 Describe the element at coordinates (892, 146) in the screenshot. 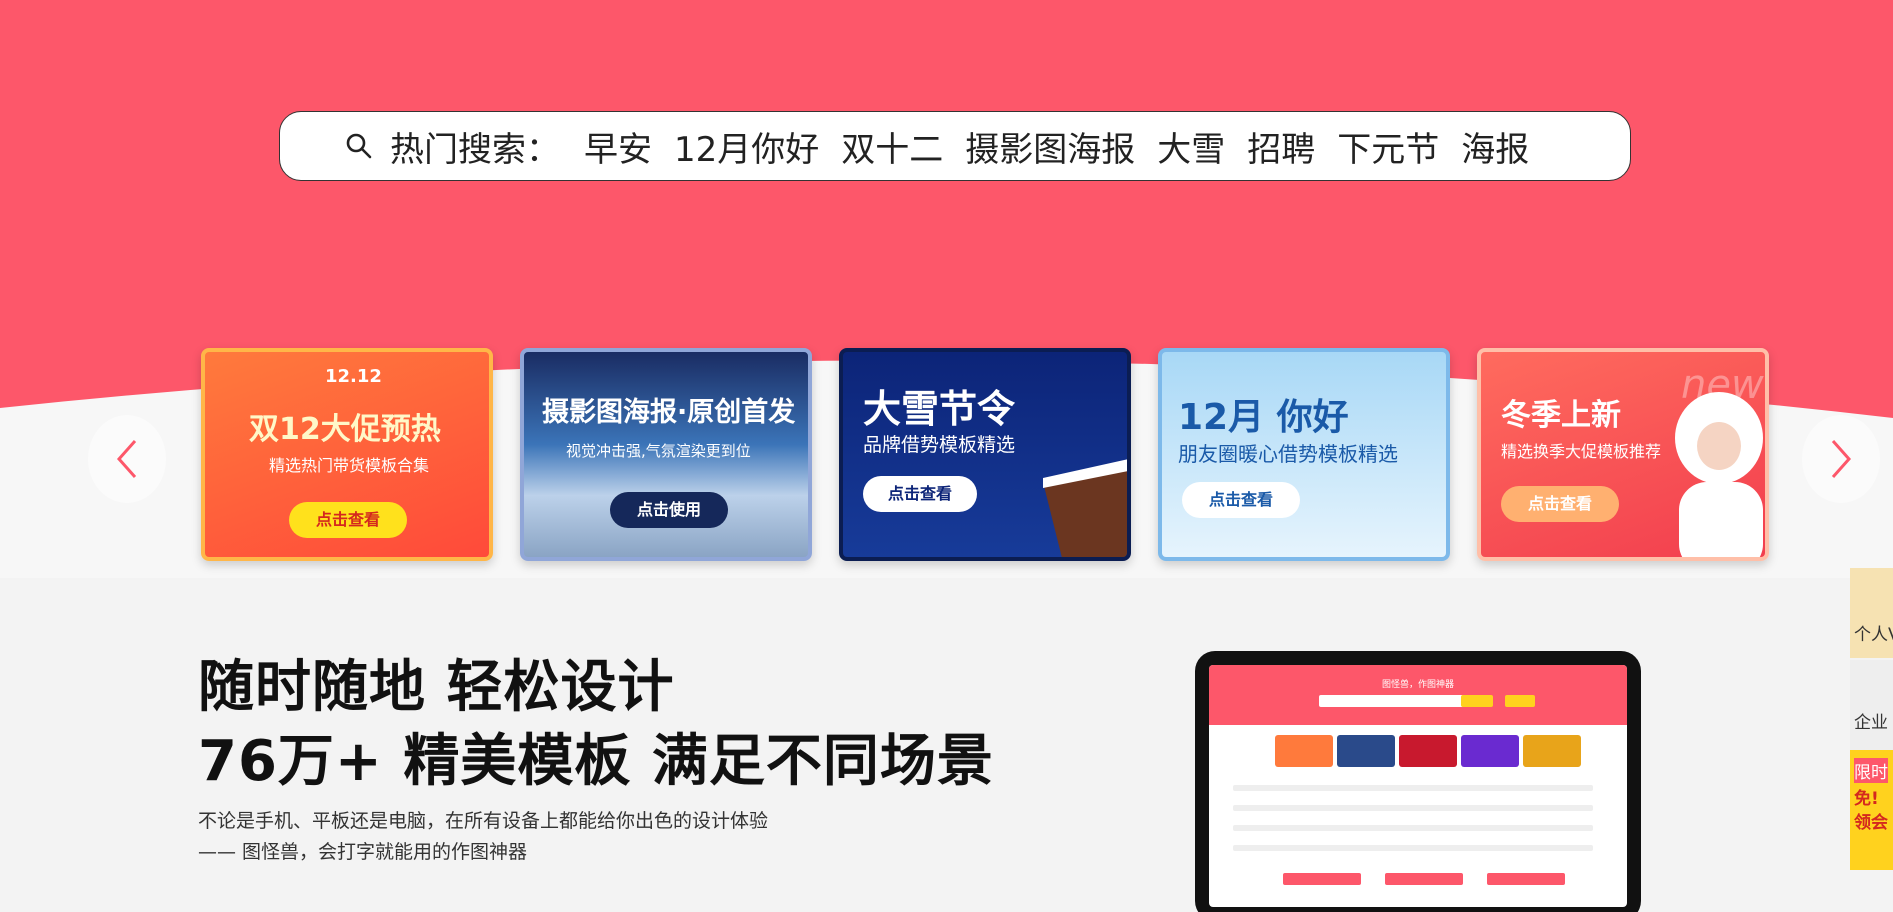

I see `hot-keyword-double-twelve: 双十二` at that location.